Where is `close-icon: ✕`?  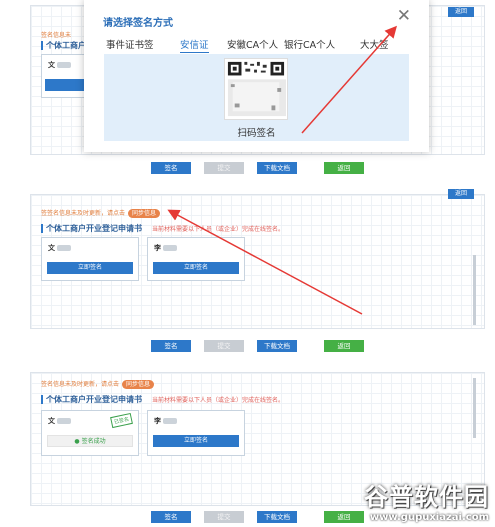 close-icon: ✕ is located at coordinates (404, 16).